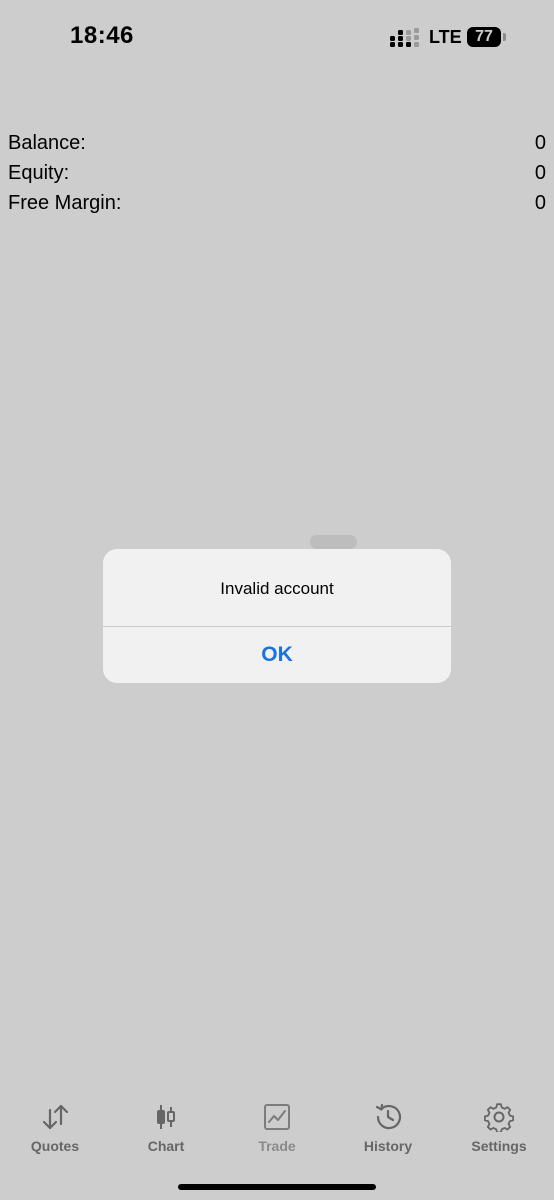 Image resolution: width=554 pixels, height=1200 pixels. I want to click on loading-pill, so click(333, 542).